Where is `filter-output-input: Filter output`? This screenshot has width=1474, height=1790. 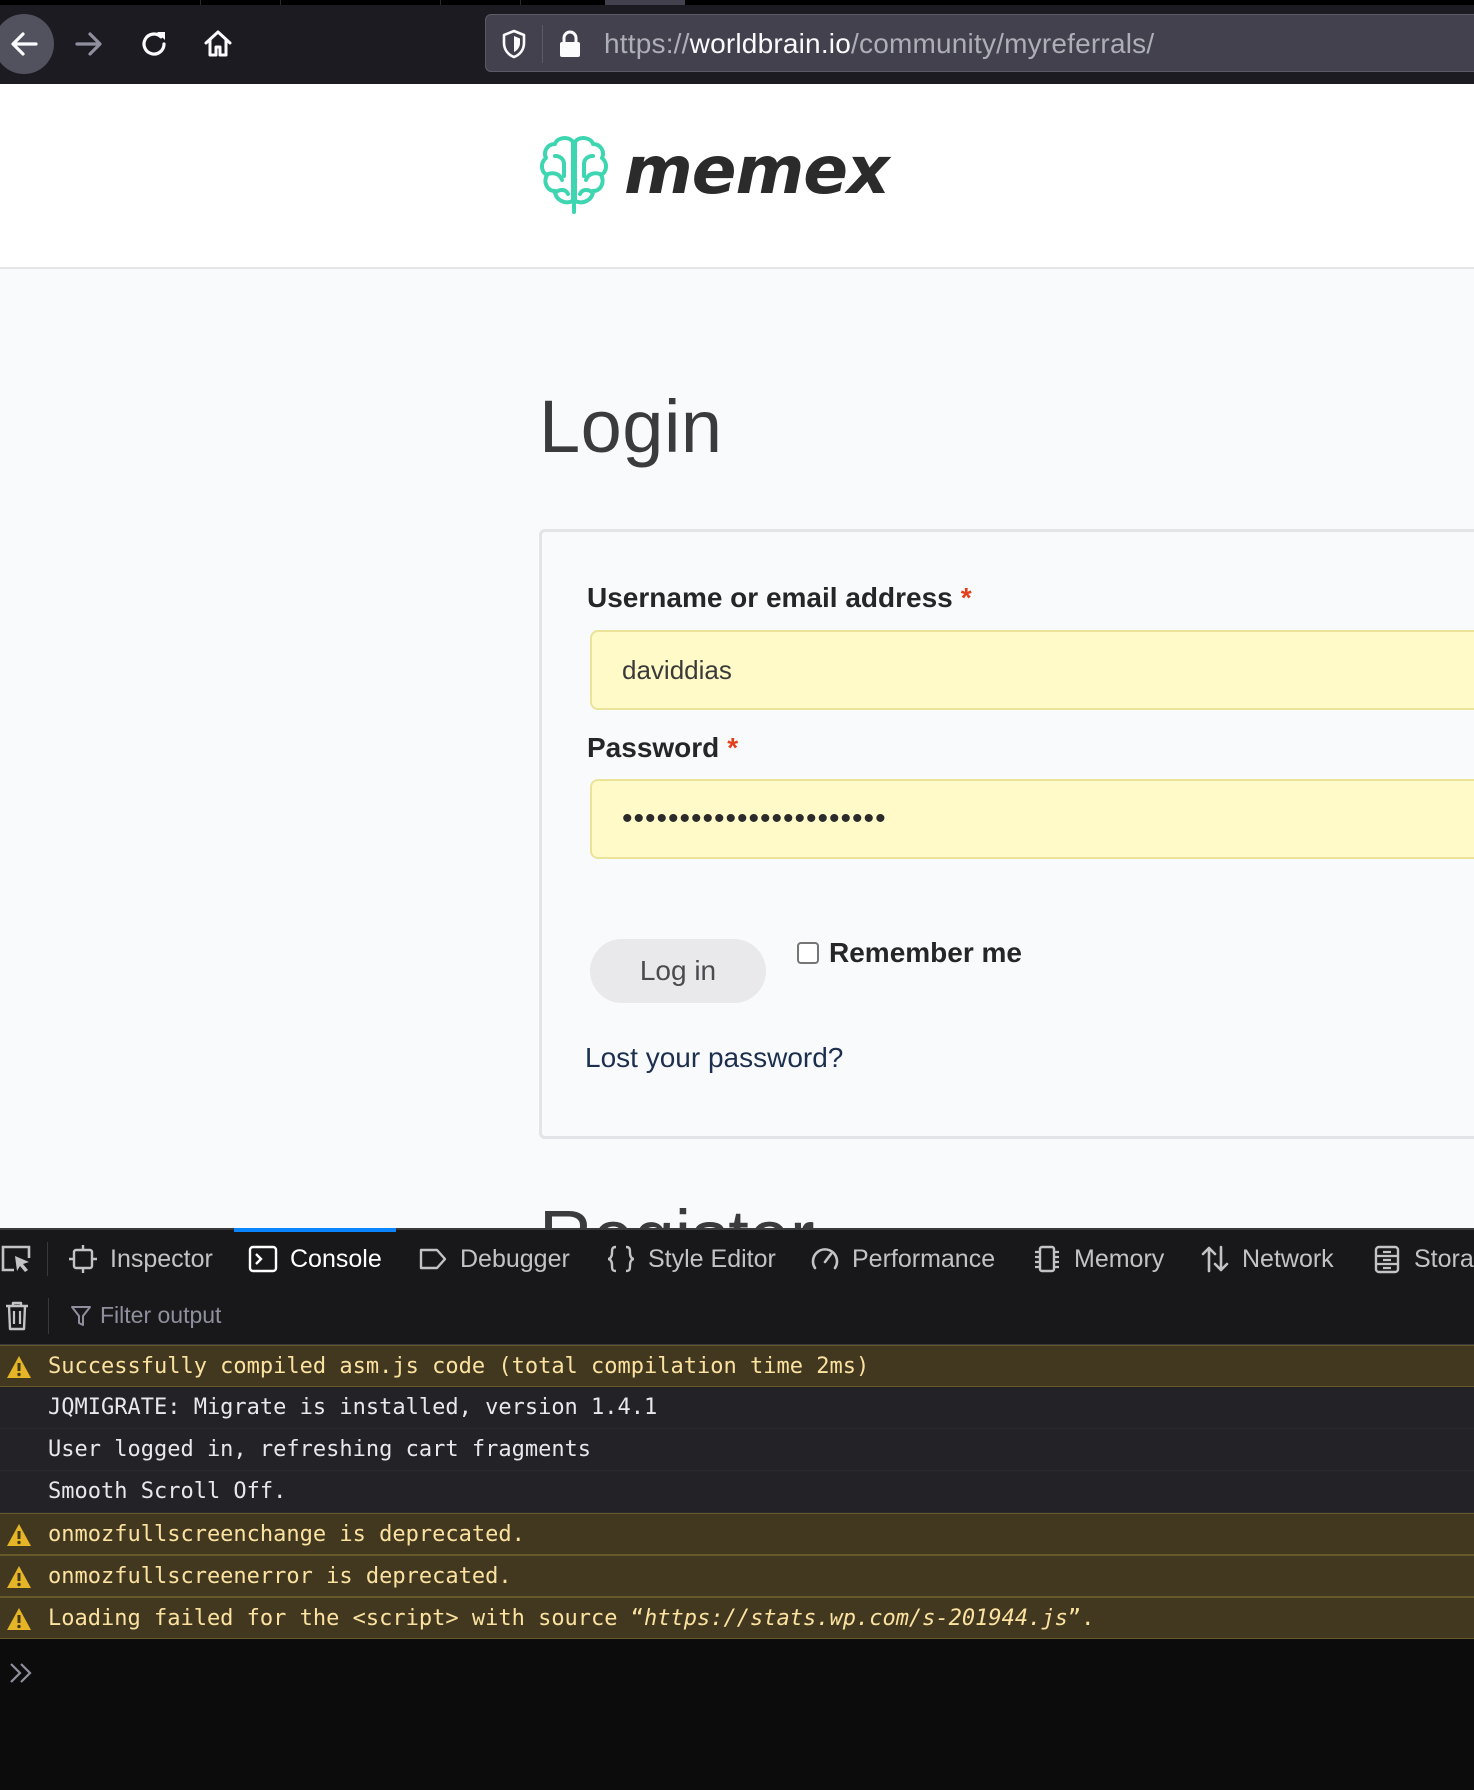 filter-output-input: Filter output is located at coordinates (160, 1315).